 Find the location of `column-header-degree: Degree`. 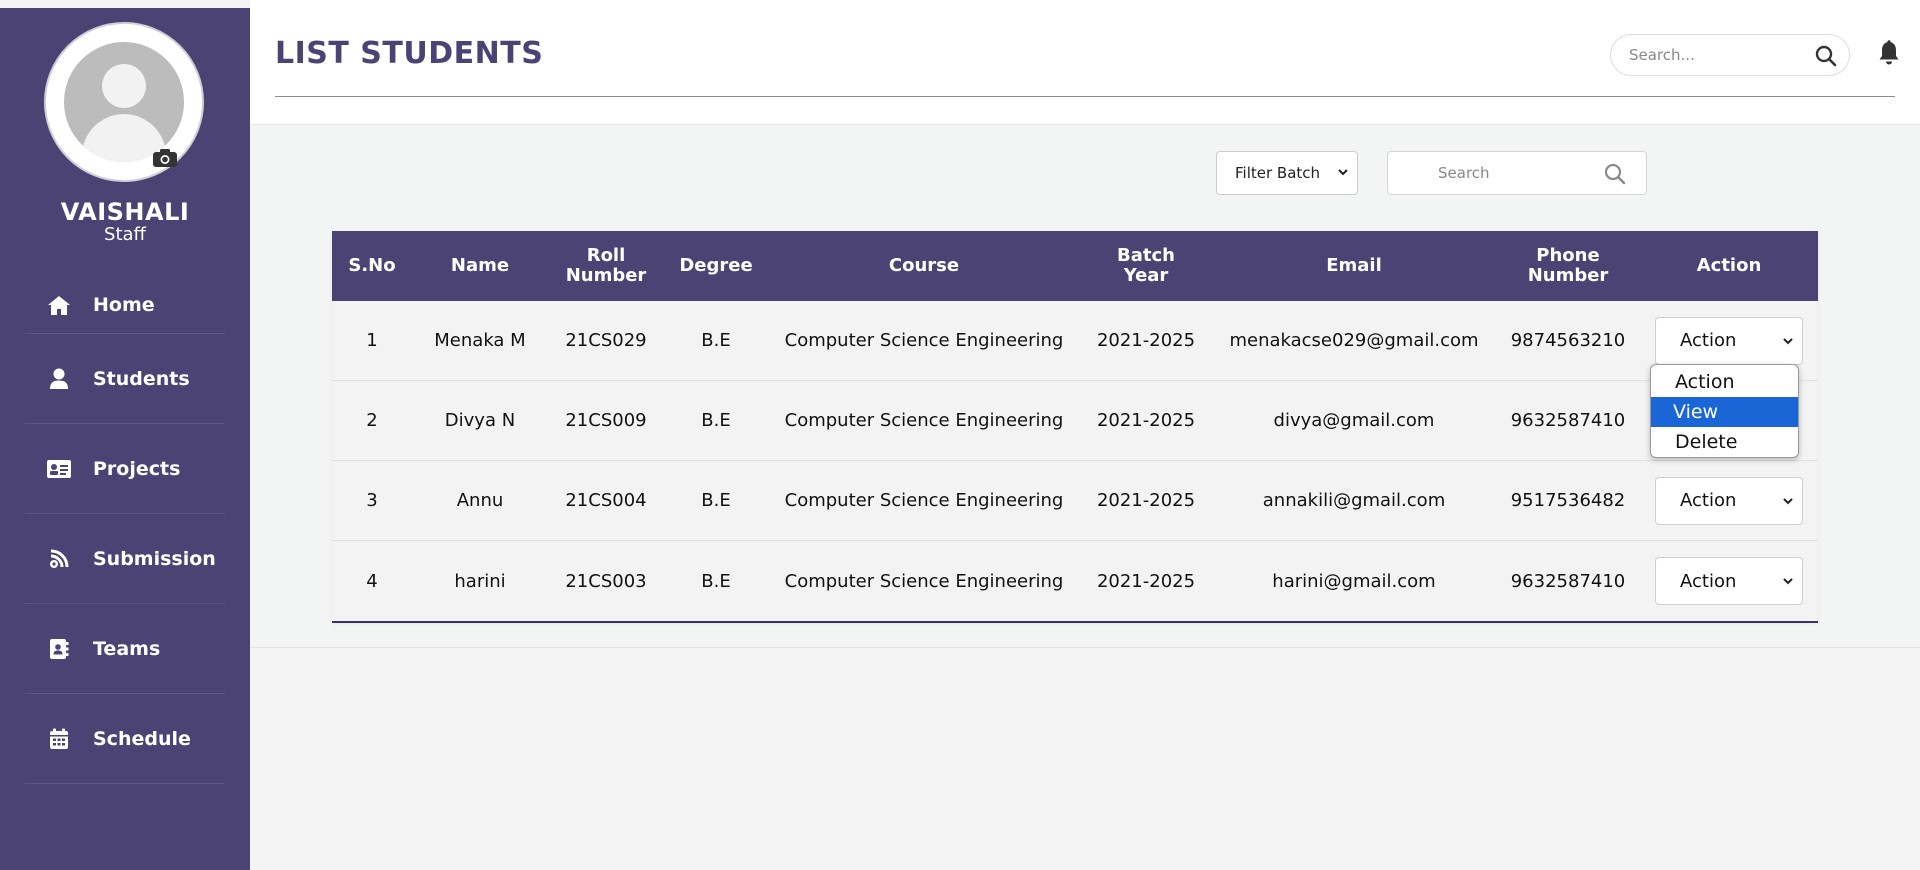

column-header-degree: Degree is located at coordinates (716, 265).